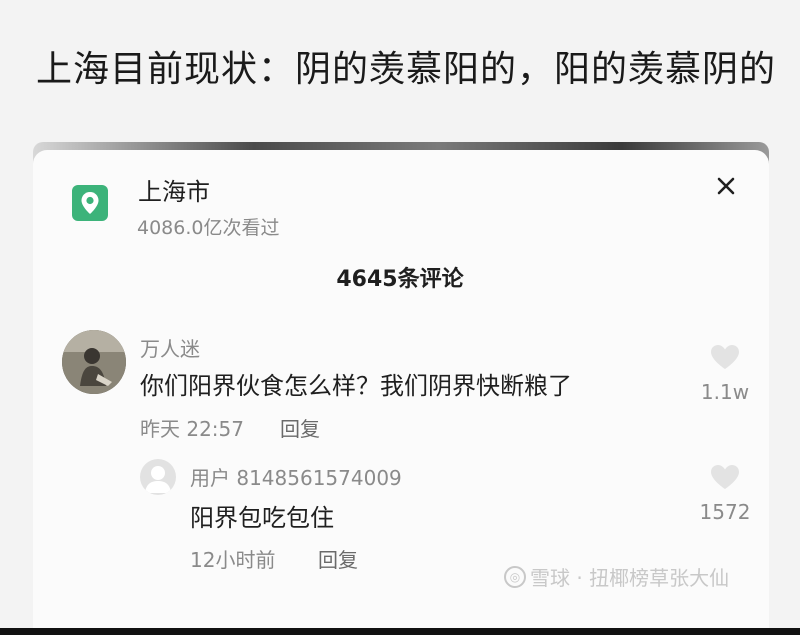 The image size is (800, 635). Describe the element at coordinates (630, 578) in the screenshot. I see `watermark-text: 雪球 · 扭椰榜草张大仙` at that location.